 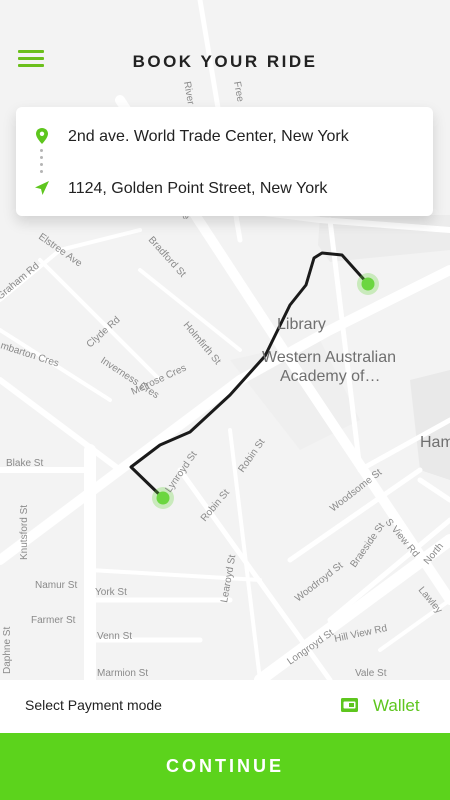 What do you see at coordinates (7, 650) in the screenshot?
I see `map-label-daphne: Daphne St` at bounding box center [7, 650].